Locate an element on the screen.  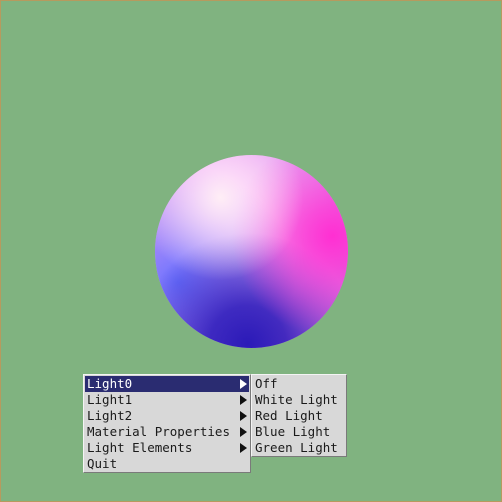
submenu-item-red-light: Red Light is located at coordinates (299, 416).